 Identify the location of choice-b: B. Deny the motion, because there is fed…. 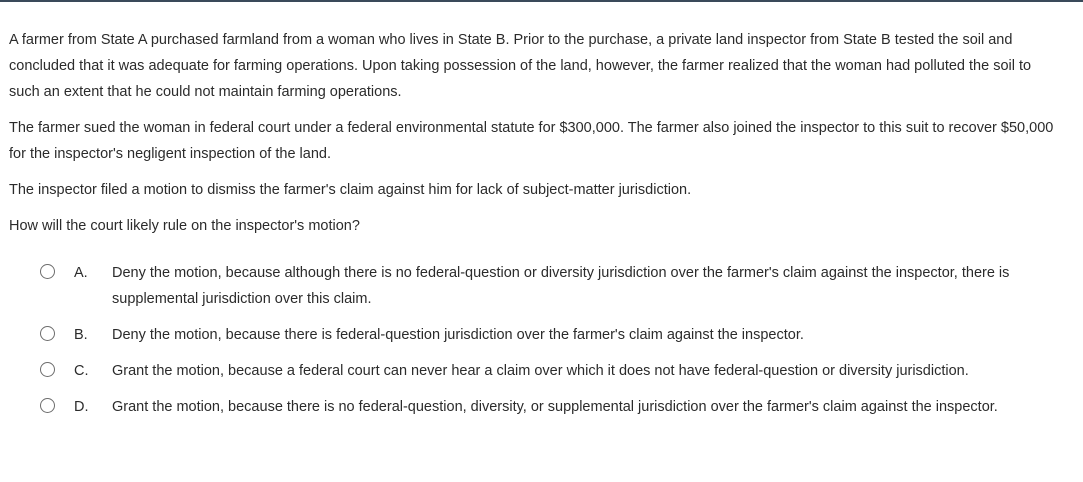
(555, 335).